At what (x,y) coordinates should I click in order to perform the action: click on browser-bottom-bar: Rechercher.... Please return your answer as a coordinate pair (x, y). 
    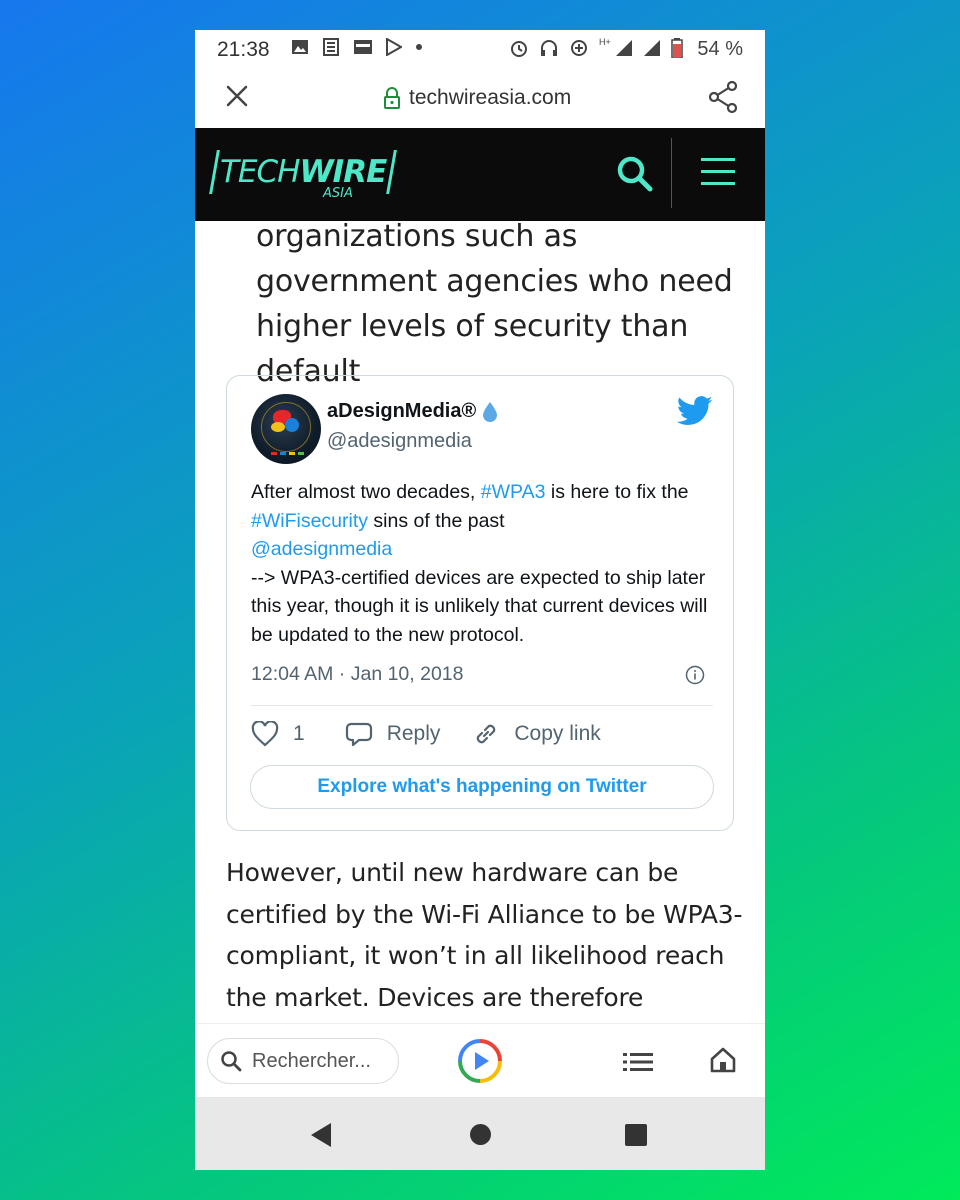
    Looking at the image, I should click on (480, 1060).